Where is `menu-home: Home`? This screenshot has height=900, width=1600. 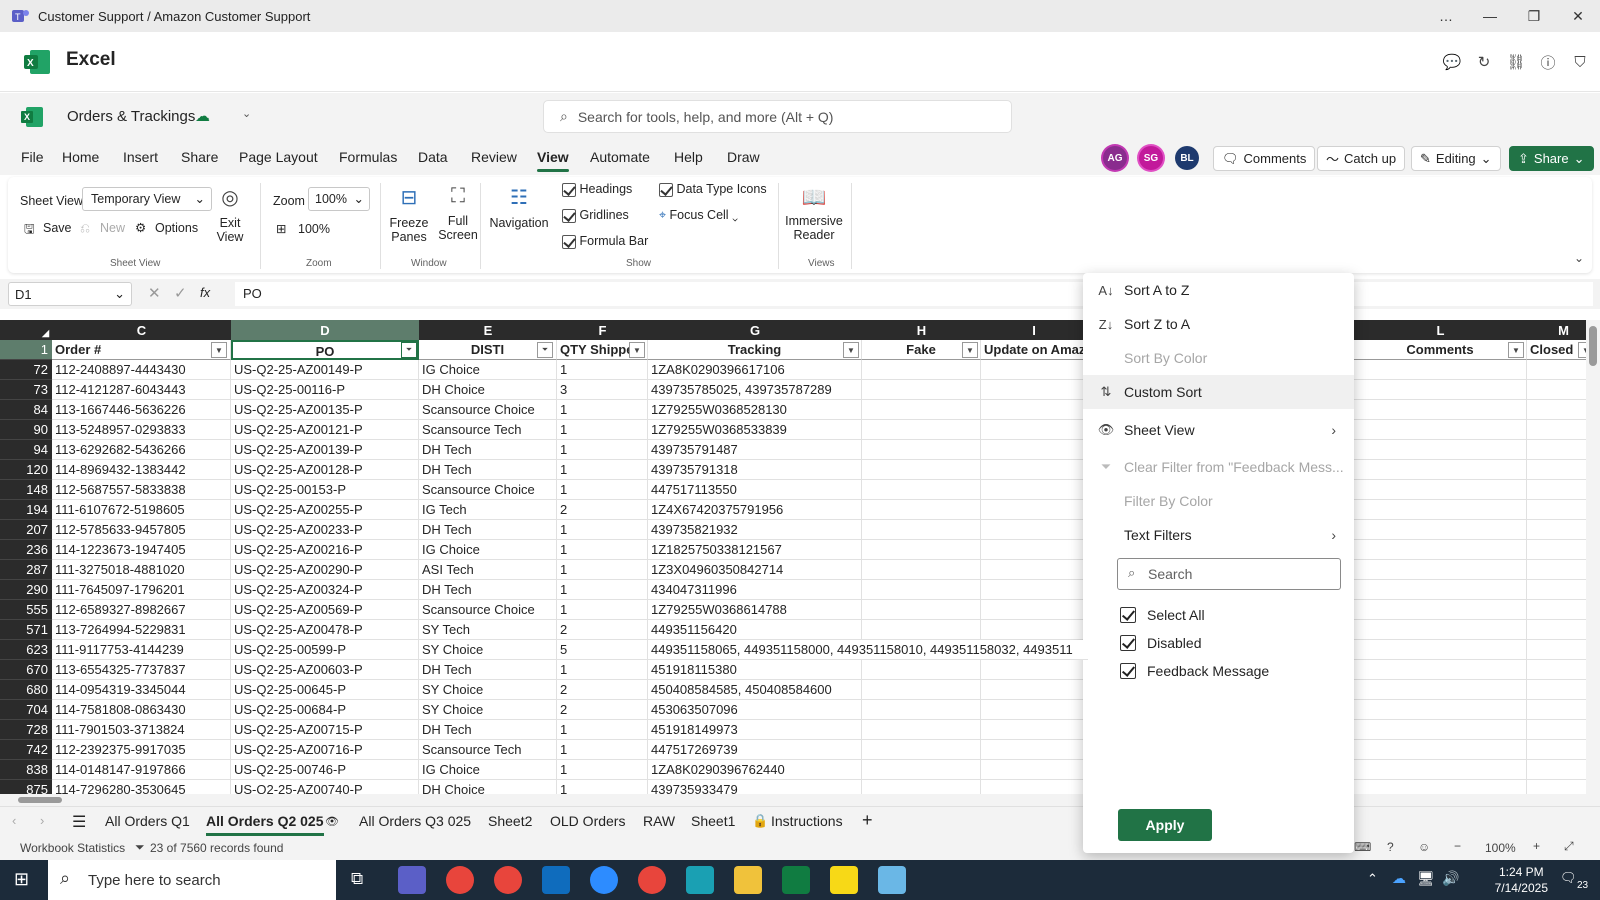
menu-home: Home is located at coordinates (80, 157).